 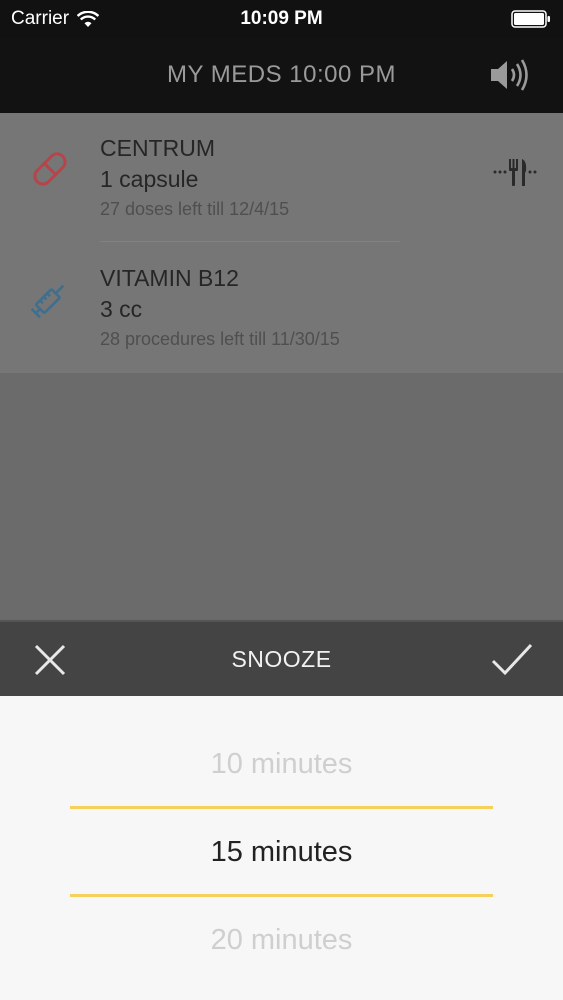 I want to click on selection-line-top, so click(x=281, y=807).